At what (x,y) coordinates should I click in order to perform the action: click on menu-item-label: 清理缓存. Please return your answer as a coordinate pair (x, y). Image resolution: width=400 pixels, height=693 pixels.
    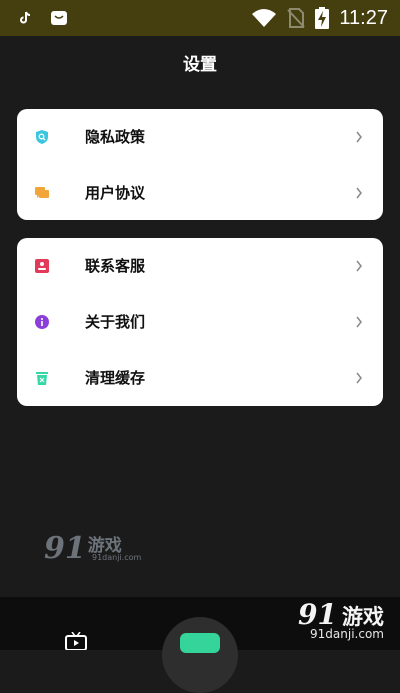
    Looking at the image, I should click on (115, 378).